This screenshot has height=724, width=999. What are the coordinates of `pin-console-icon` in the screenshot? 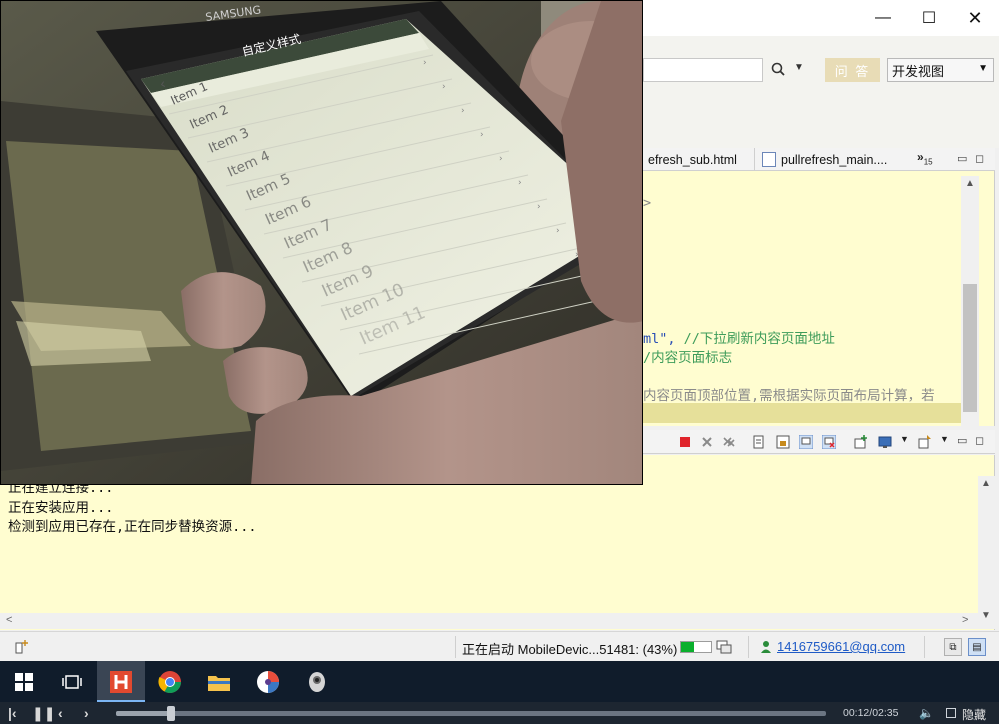 It's located at (806, 442).